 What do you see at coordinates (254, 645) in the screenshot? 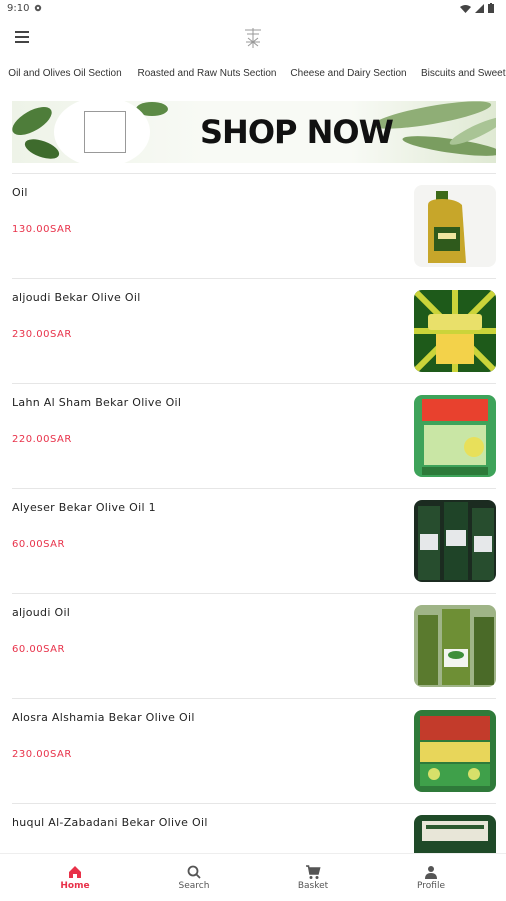
I see `product-row: aljoudi Oil 60.00SAR` at bounding box center [254, 645].